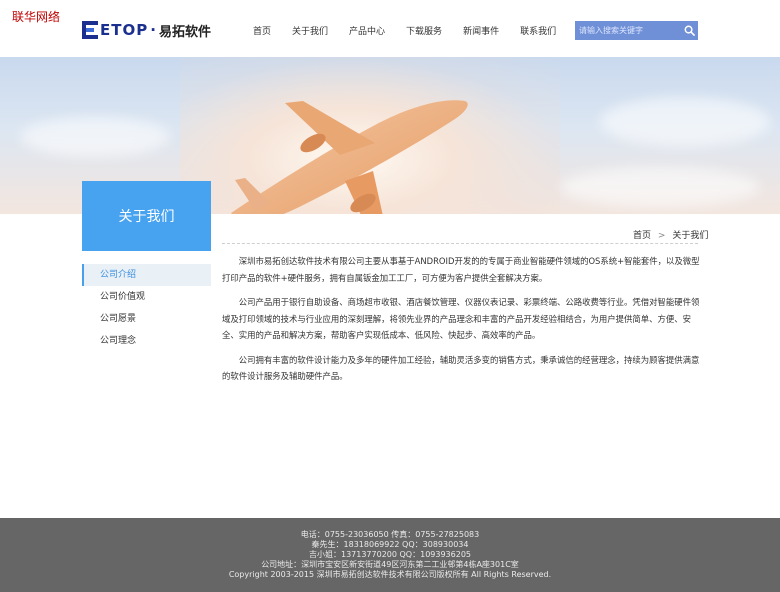 The image size is (780, 592). What do you see at coordinates (146, 297) in the screenshot?
I see `sidebar-item-values: 公司价值观` at bounding box center [146, 297].